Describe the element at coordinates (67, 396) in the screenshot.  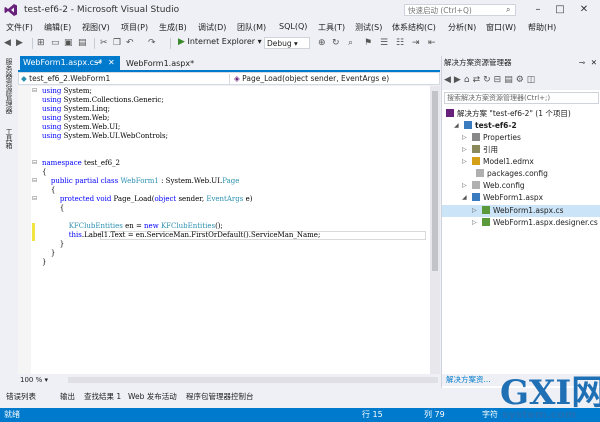
I see `tab-output: 输出` at that location.